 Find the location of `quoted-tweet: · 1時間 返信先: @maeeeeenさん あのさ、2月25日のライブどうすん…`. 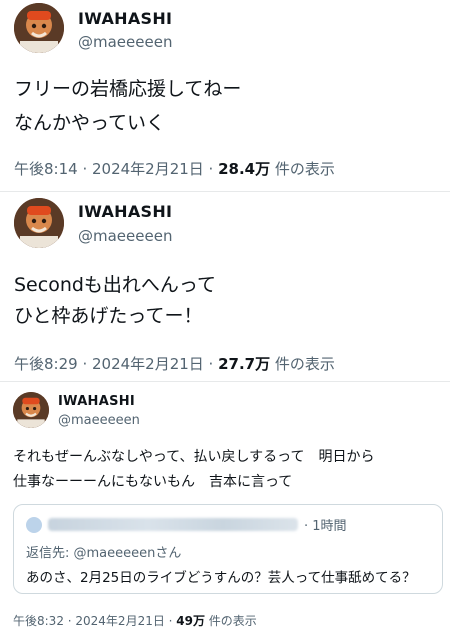

quoted-tweet: · 1時間 返信先: @maeeeeenさん あのさ、2月25日のライブどうすん… is located at coordinates (228, 549).